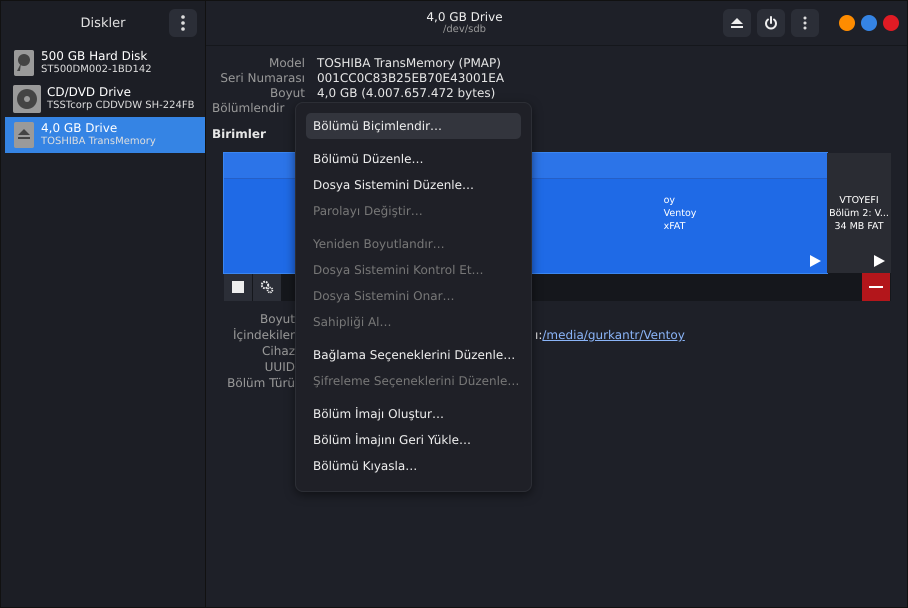 The width and height of the screenshot is (908, 608). Describe the element at coordinates (120, 106) in the screenshot. I see `disk-model: TSSTcorp CDDVDW SH-224FB` at that location.